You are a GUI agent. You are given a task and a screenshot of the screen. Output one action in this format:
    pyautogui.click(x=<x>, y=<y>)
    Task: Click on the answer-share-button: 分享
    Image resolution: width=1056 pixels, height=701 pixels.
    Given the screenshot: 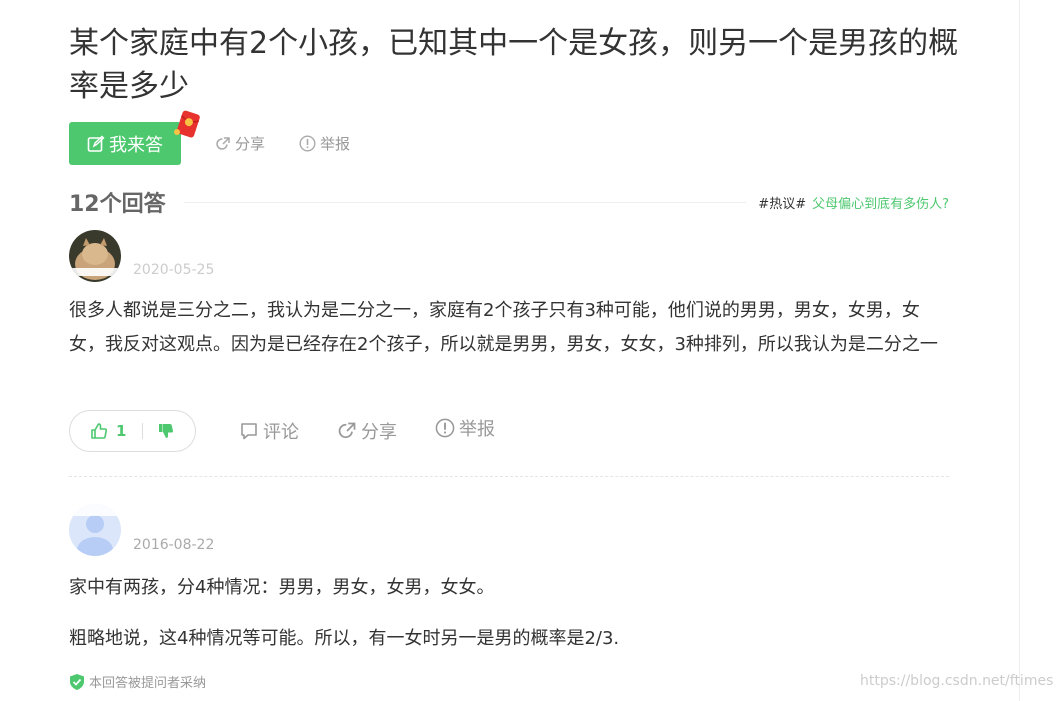 What is the action you would take?
    pyautogui.click(x=367, y=431)
    